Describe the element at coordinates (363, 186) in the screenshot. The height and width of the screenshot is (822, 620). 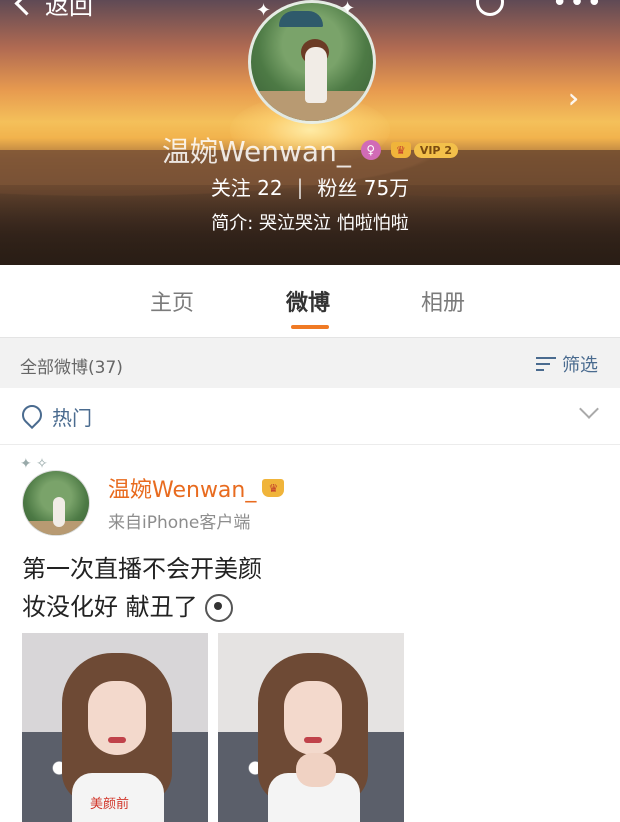
I see `followers-stat: 粉丝 75万` at that location.